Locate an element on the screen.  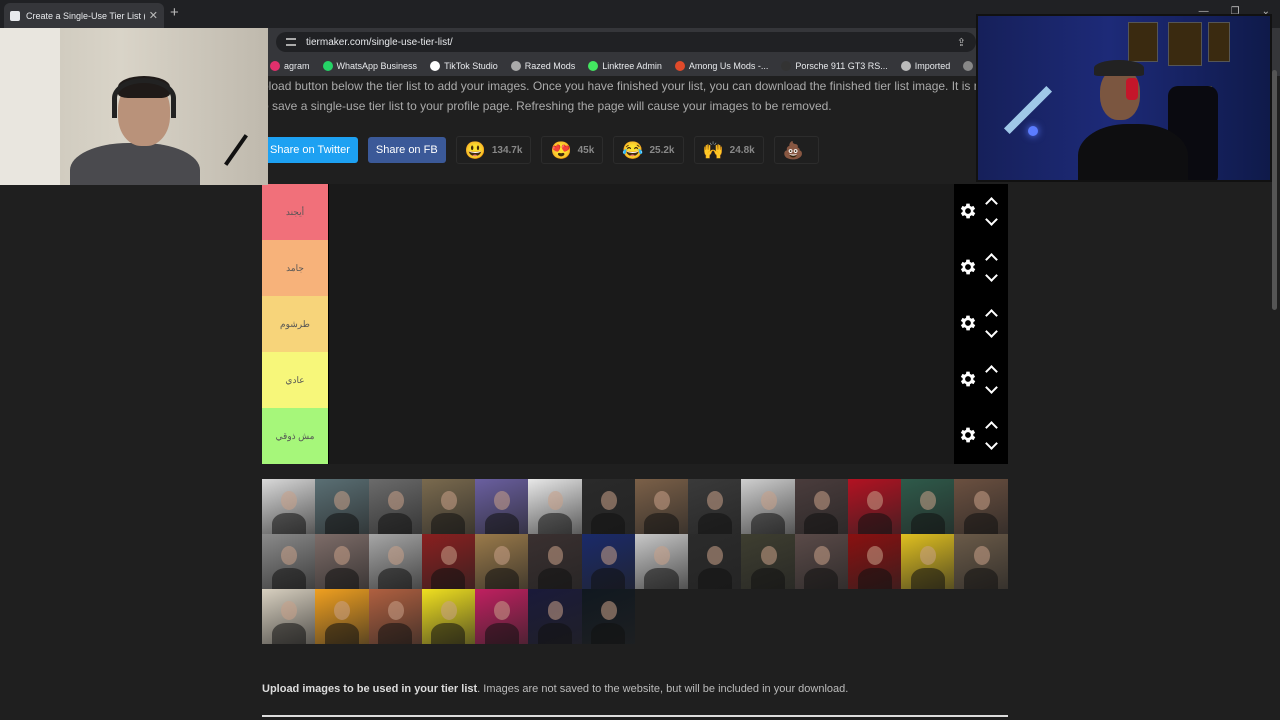
share-facebook-button: Share on FB is located at coordinates (406, 150).